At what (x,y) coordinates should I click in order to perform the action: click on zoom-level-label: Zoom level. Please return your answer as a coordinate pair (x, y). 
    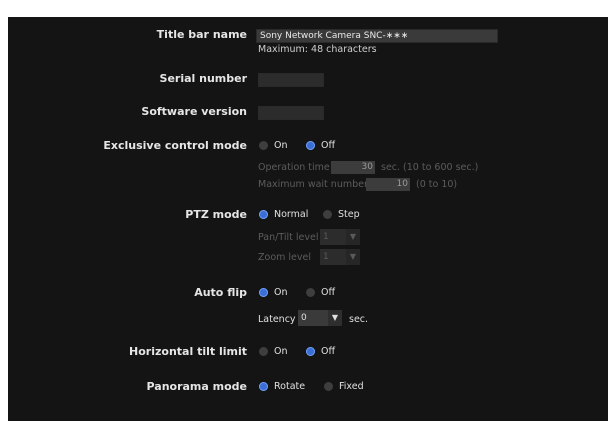
    Looking at the image, I should click on (284, 257).